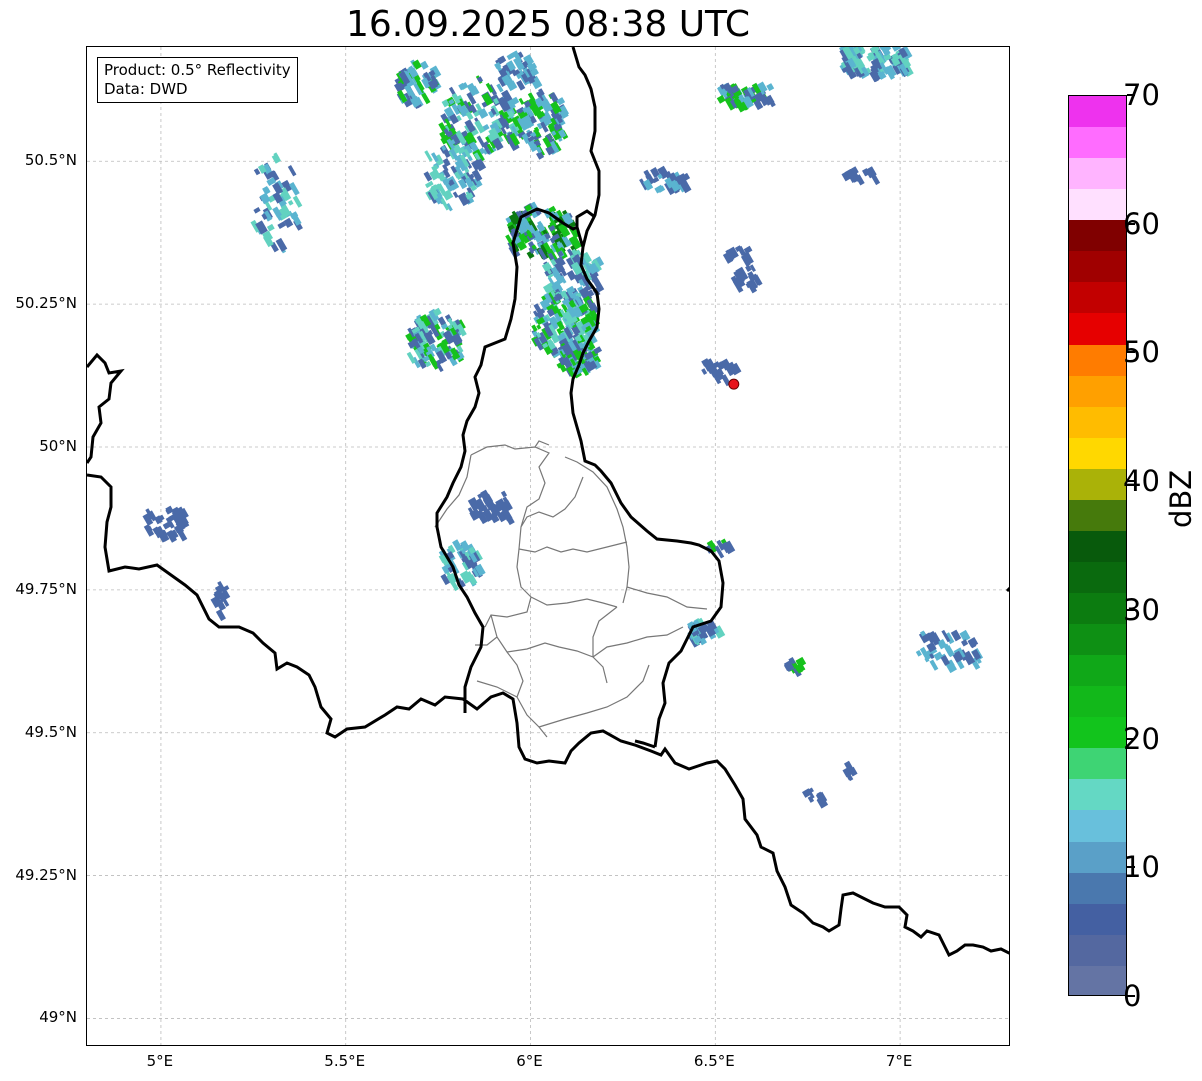 This screenshot has height=1081, width=1202. I want to click on colorbar, so click(1097, 545).